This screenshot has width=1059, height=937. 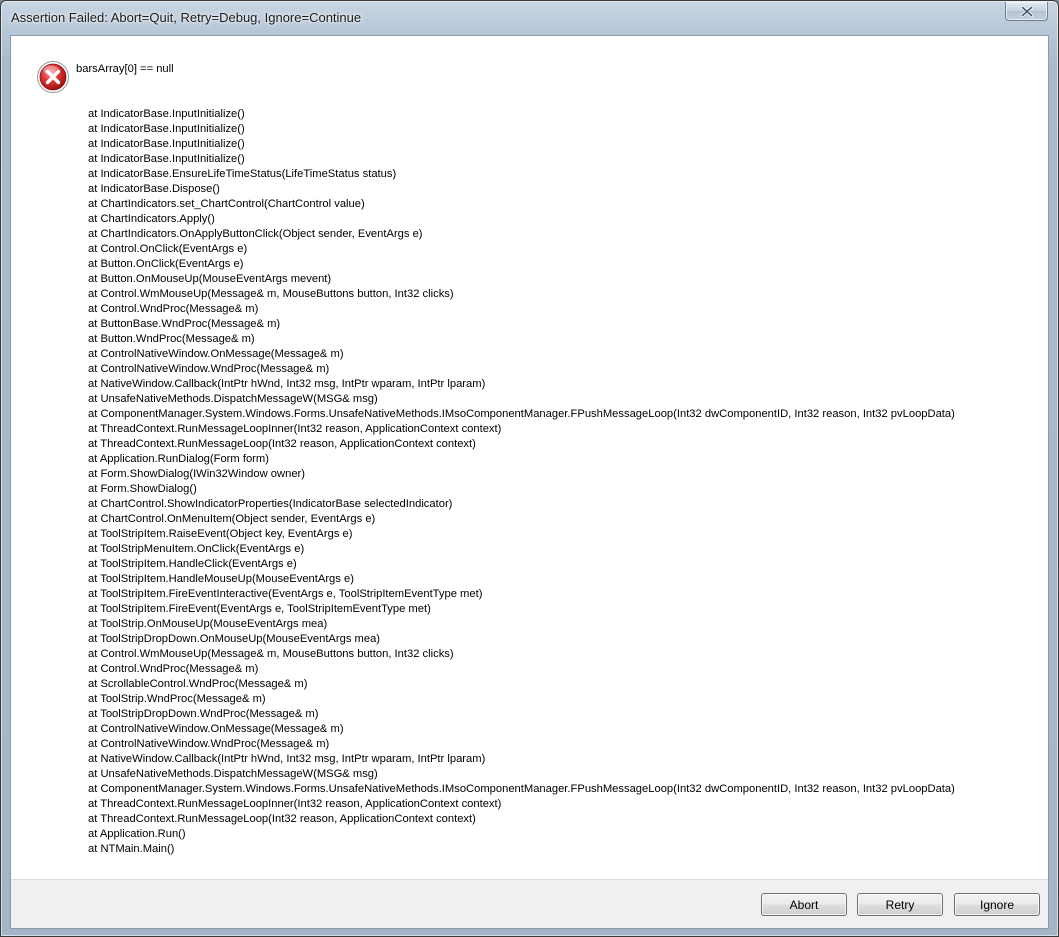 What do you see at coordinates (168, 249) in the screenshot?
I see `stack-frame: at Control.OnClick(EventArgs e)` at bounding box center [168, 249].